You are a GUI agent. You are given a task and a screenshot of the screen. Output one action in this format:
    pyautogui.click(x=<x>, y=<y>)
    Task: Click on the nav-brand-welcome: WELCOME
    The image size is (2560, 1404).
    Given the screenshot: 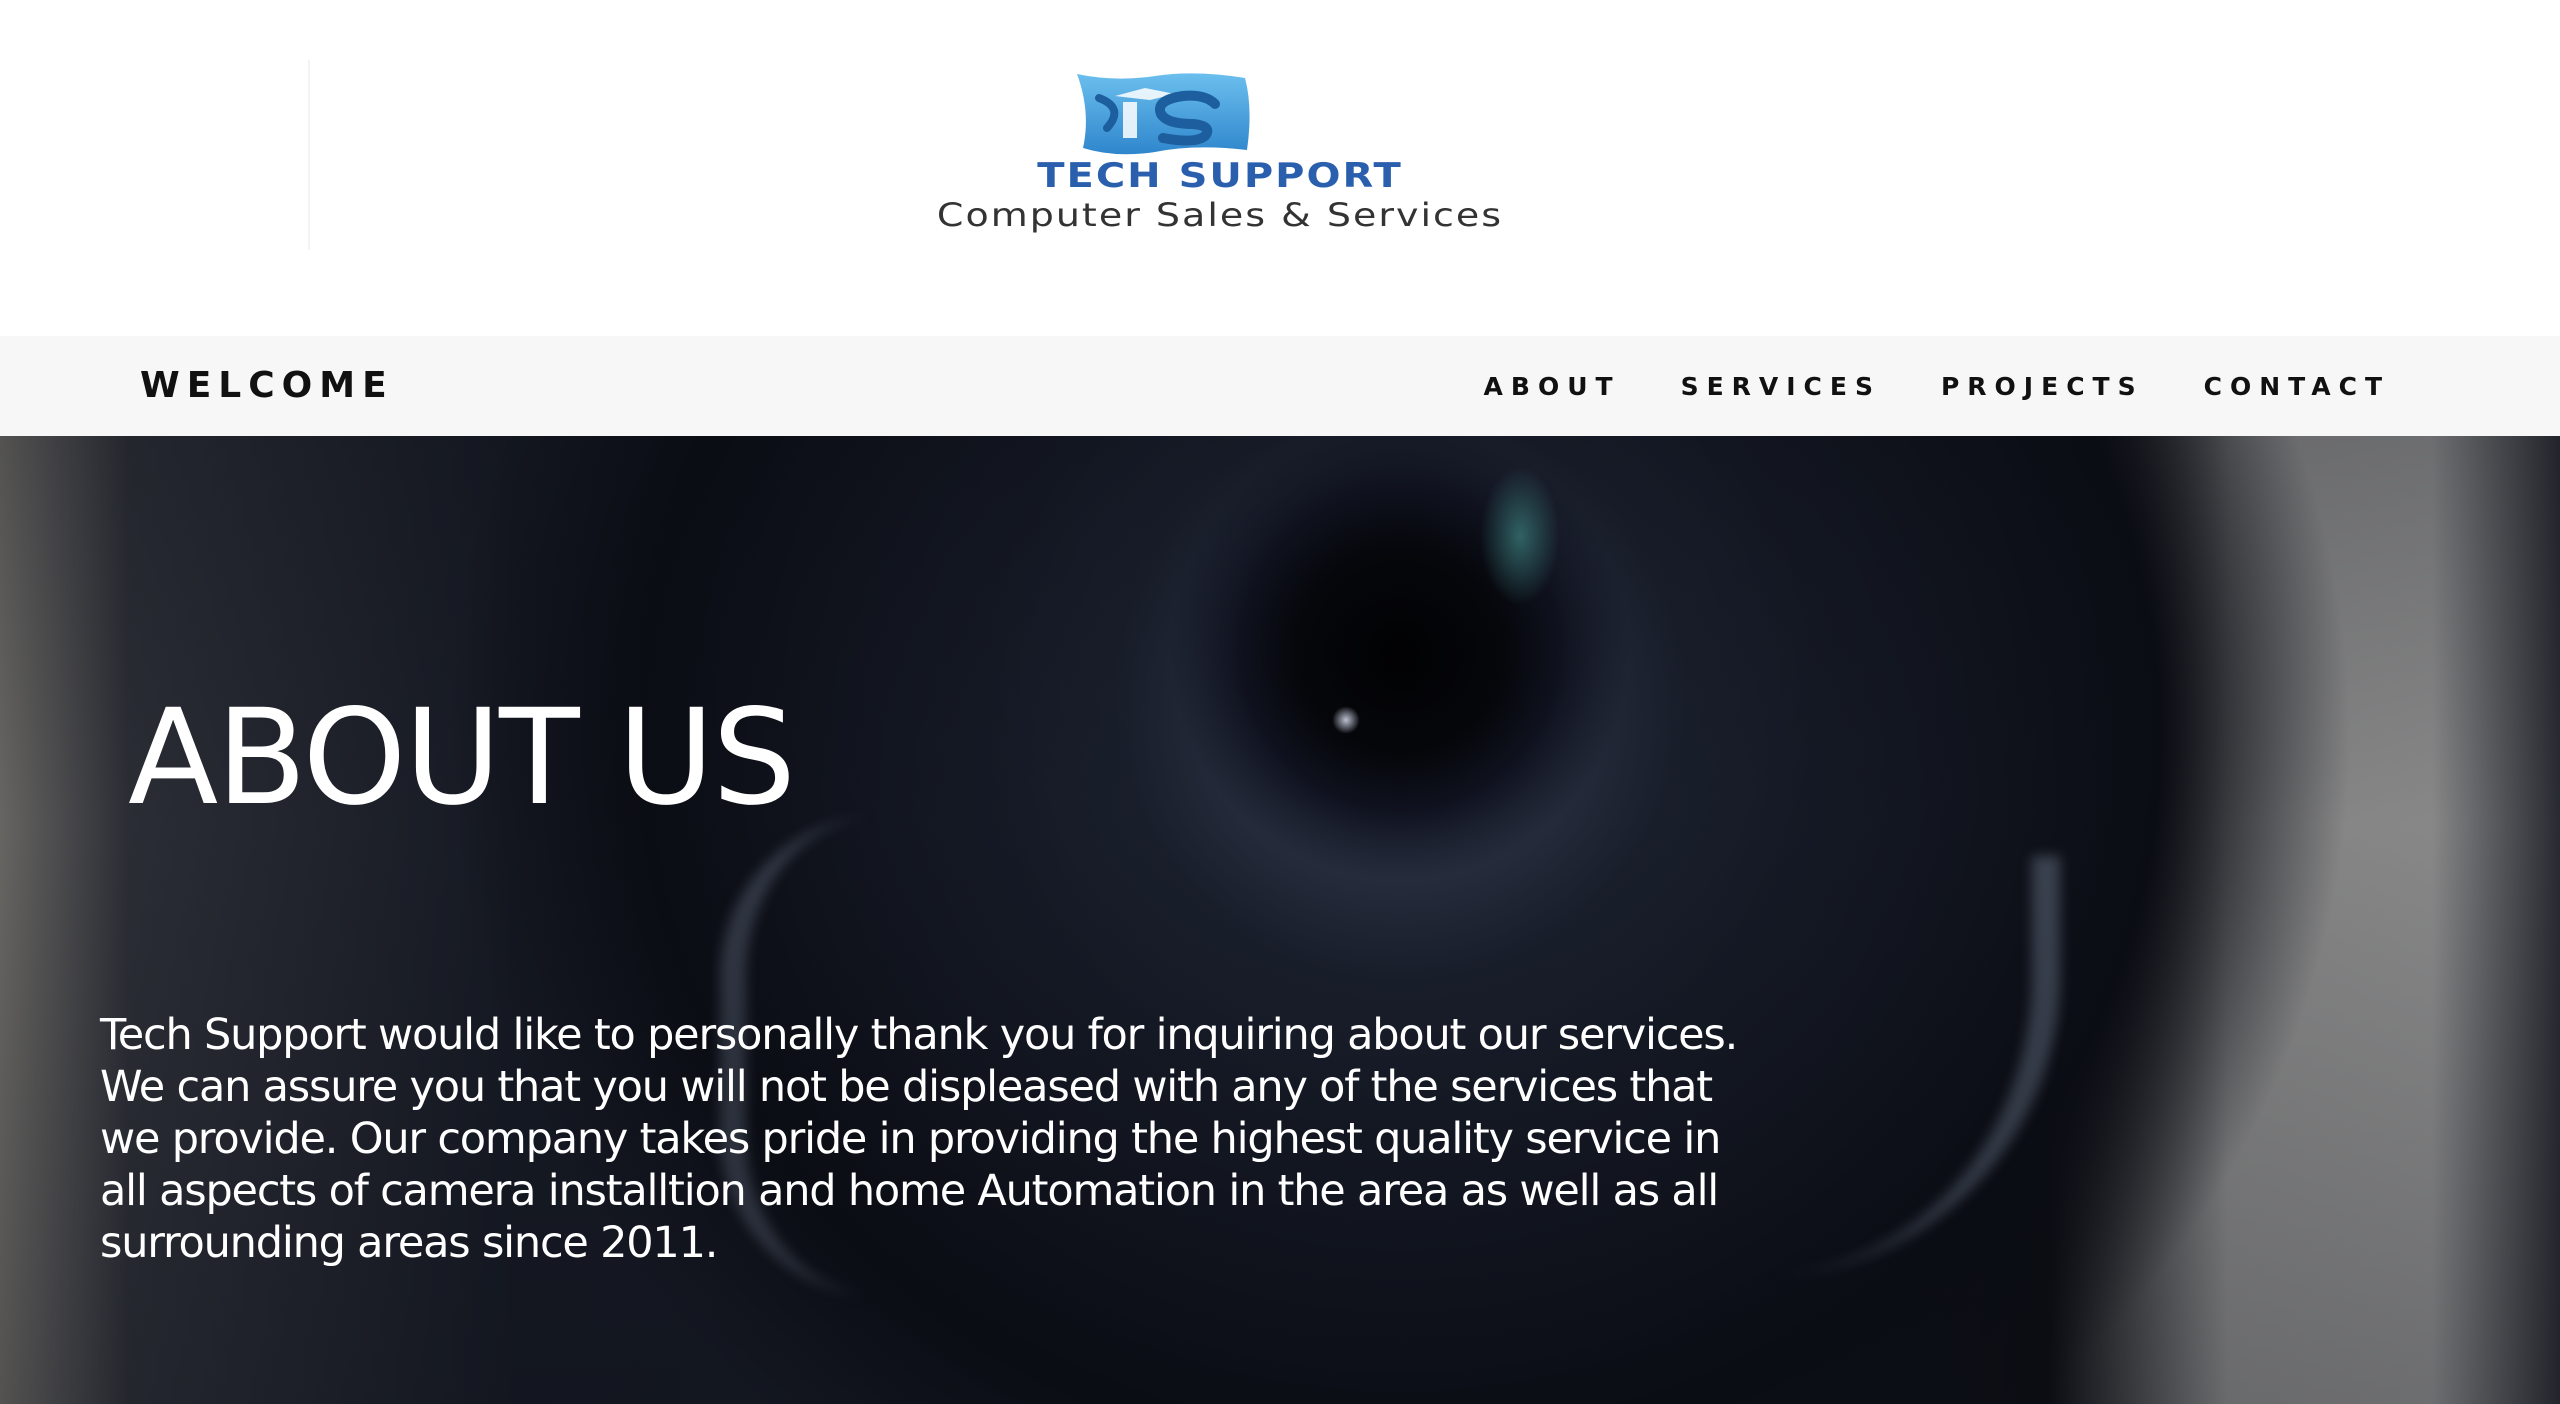 What is the action you would take?
    pyautogui.click(x=267, y=386)
    